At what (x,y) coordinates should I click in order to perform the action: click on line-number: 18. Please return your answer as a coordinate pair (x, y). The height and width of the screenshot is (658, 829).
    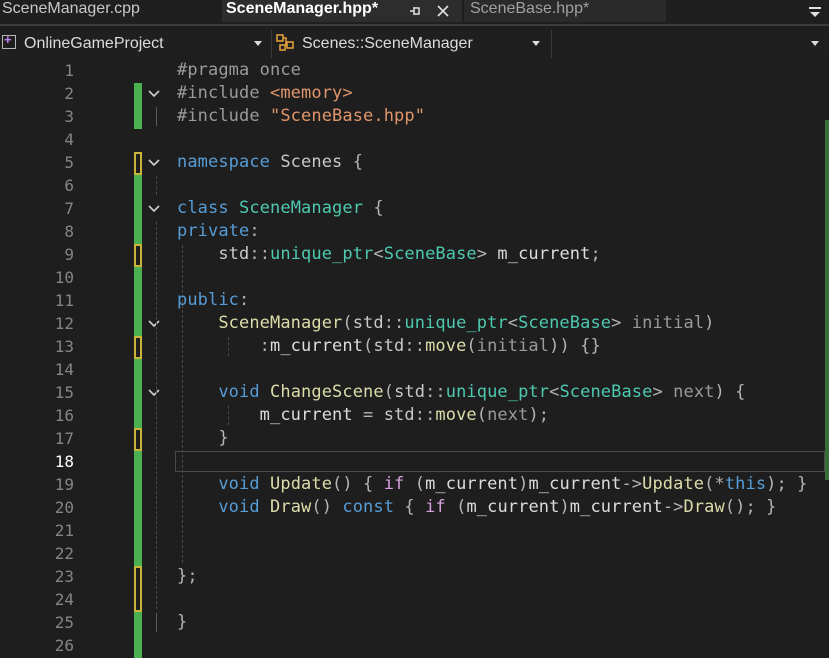
    Looking at the image, I should click on (64, 461).